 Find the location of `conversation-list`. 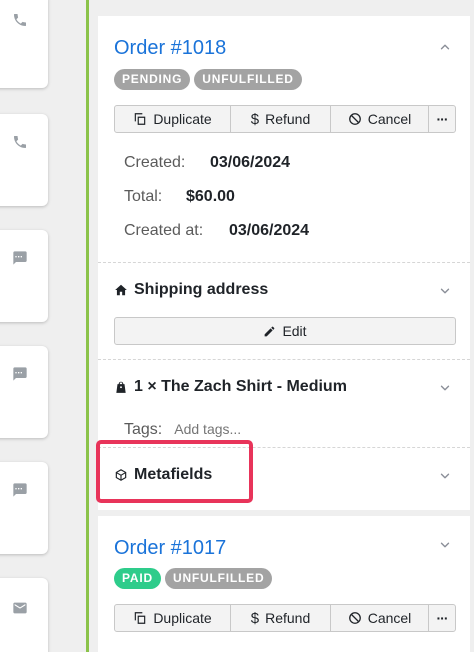

conversation-list is located at coordinates (25, 326).